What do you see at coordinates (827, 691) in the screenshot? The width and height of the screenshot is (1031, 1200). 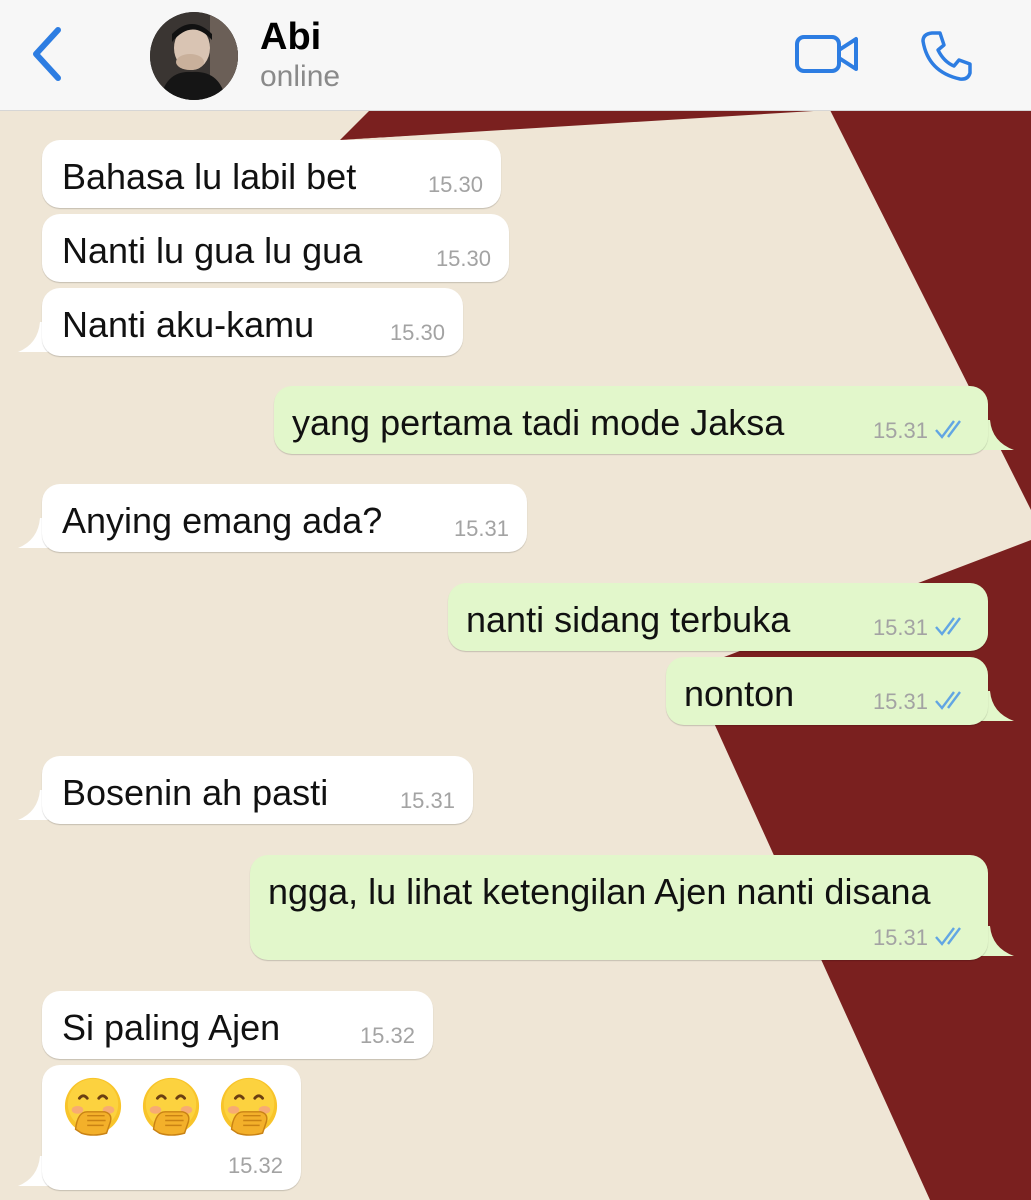 I see `message-bubble-outgoing: nonton 15.31` at bounding box center [827, 691].